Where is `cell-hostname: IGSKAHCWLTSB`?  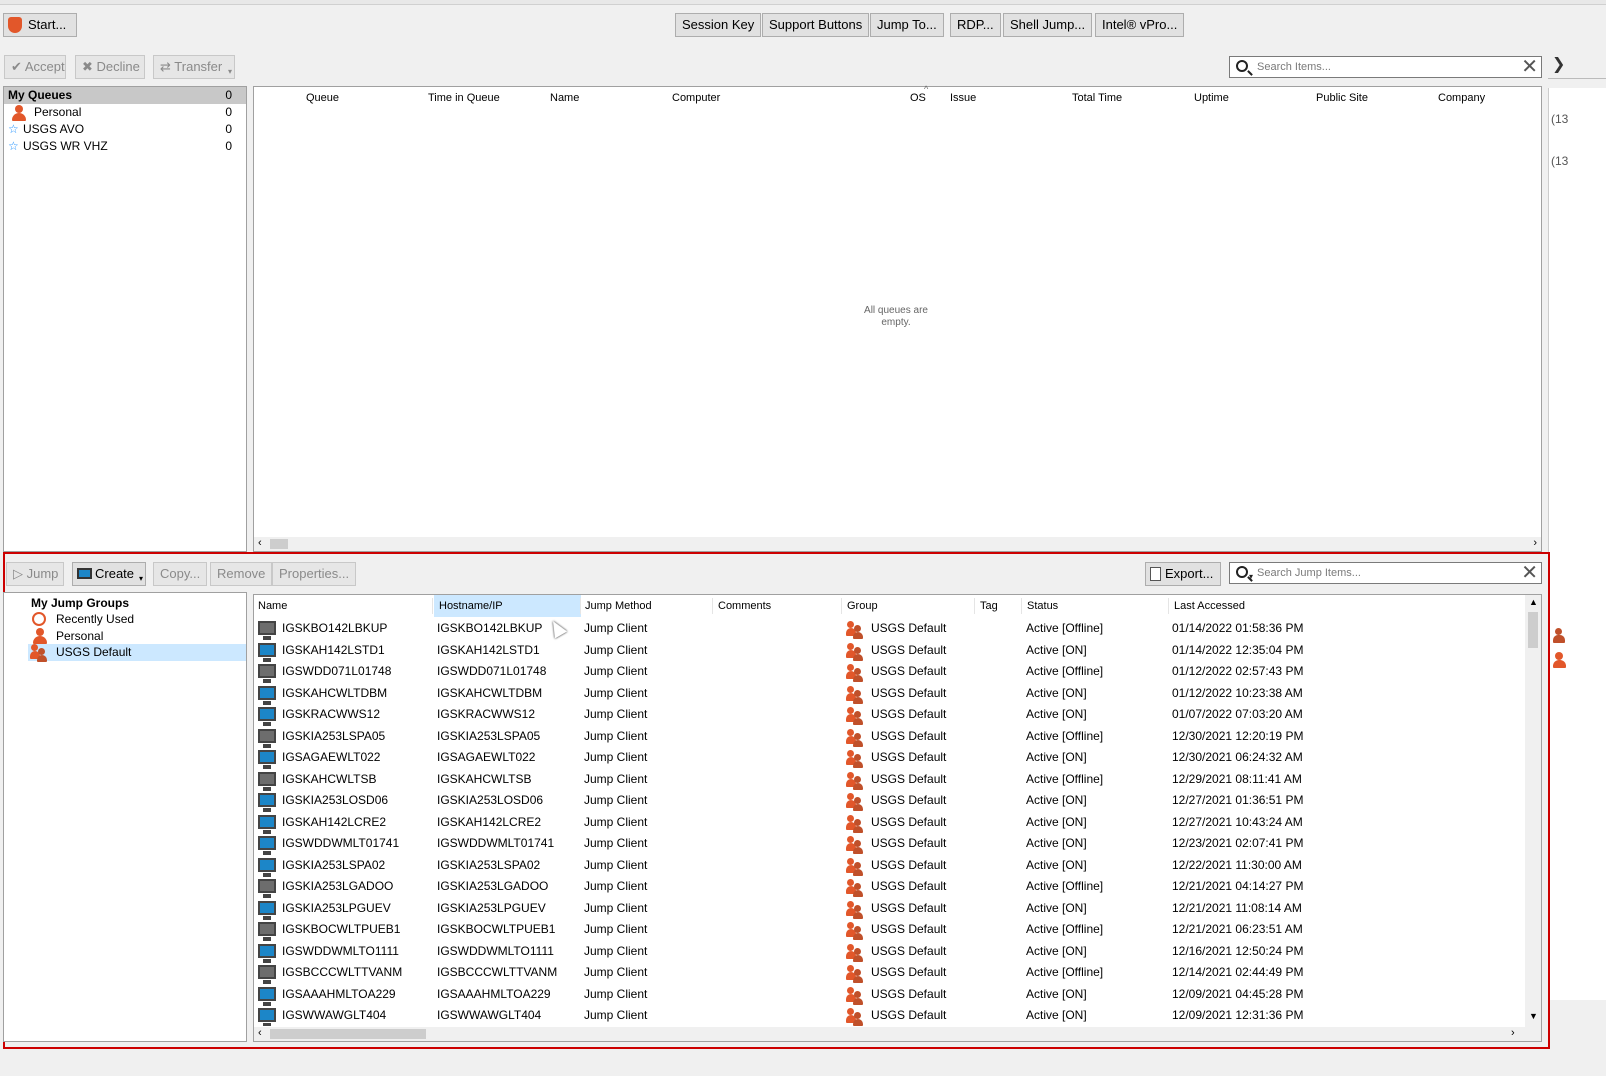 cell-hostname: IGSKAHCWLTSB is located at coordinates (484, 778).